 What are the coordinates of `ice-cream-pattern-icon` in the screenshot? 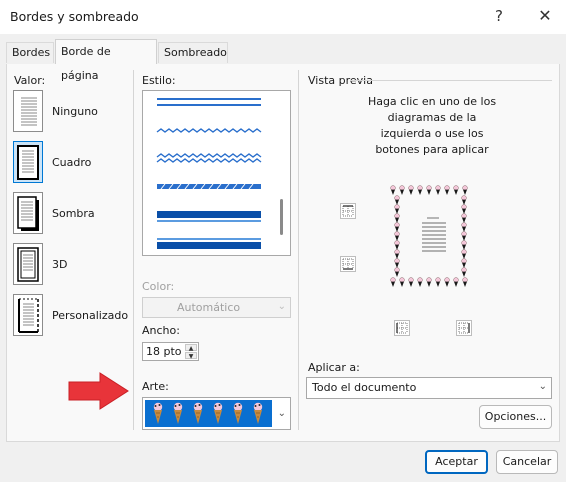 It's located at (208, 413).